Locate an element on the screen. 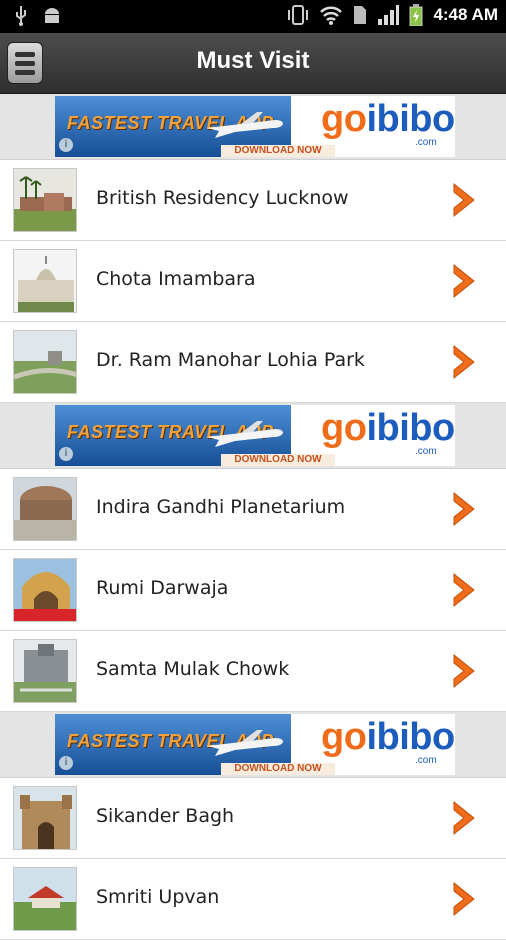  android-icon is located at coordinates (52, 15).